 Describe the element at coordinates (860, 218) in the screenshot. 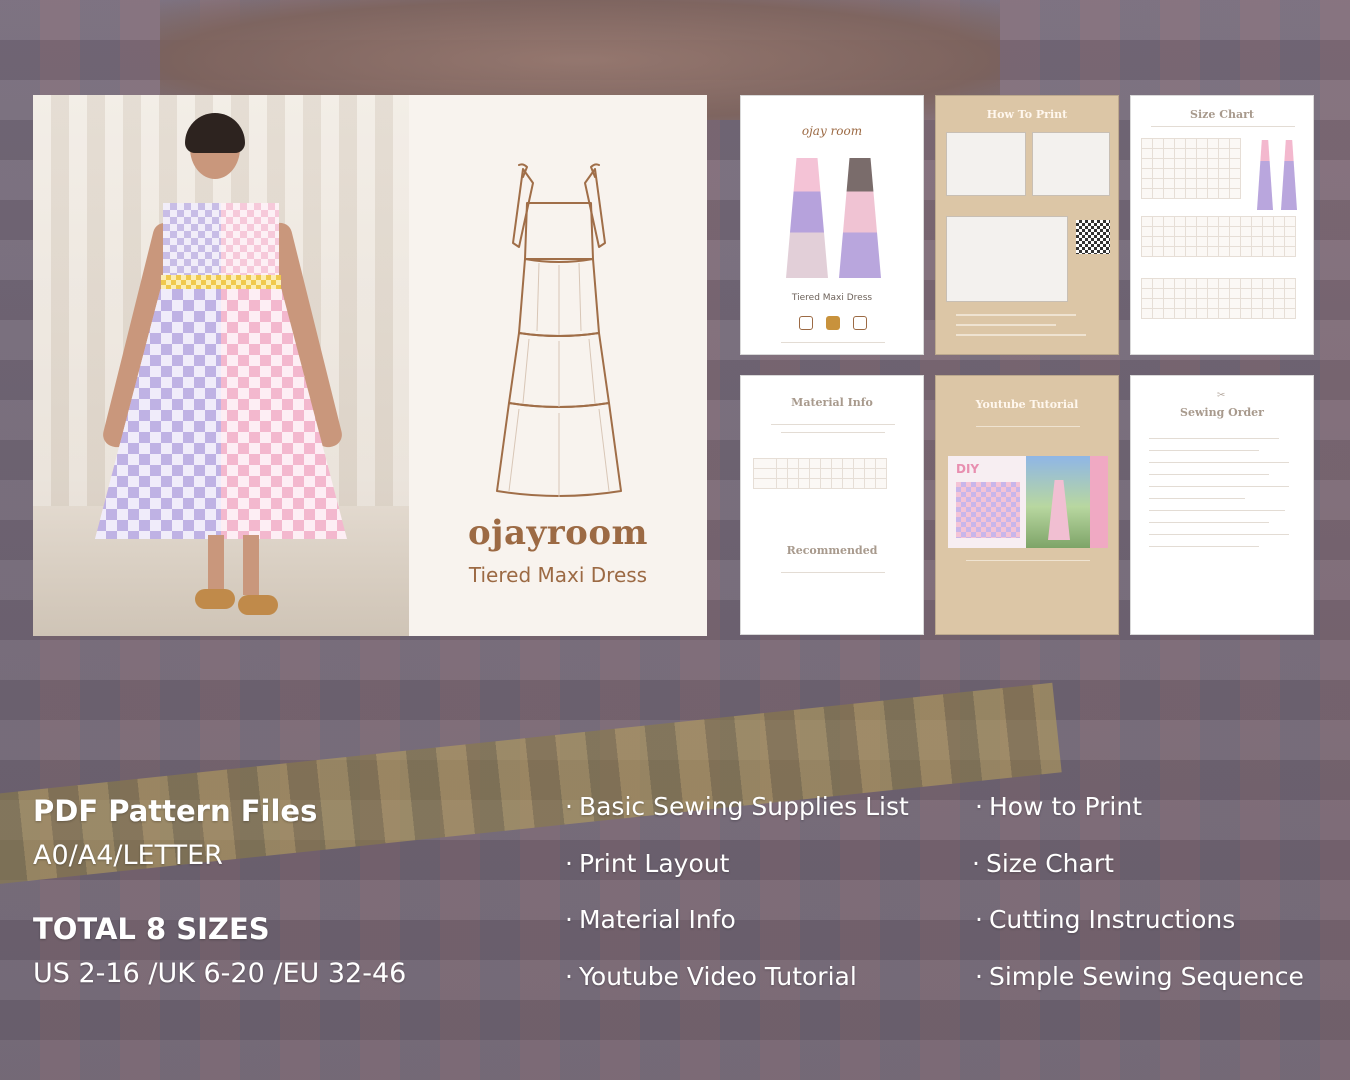

I see `cover-dress-back` at that location.